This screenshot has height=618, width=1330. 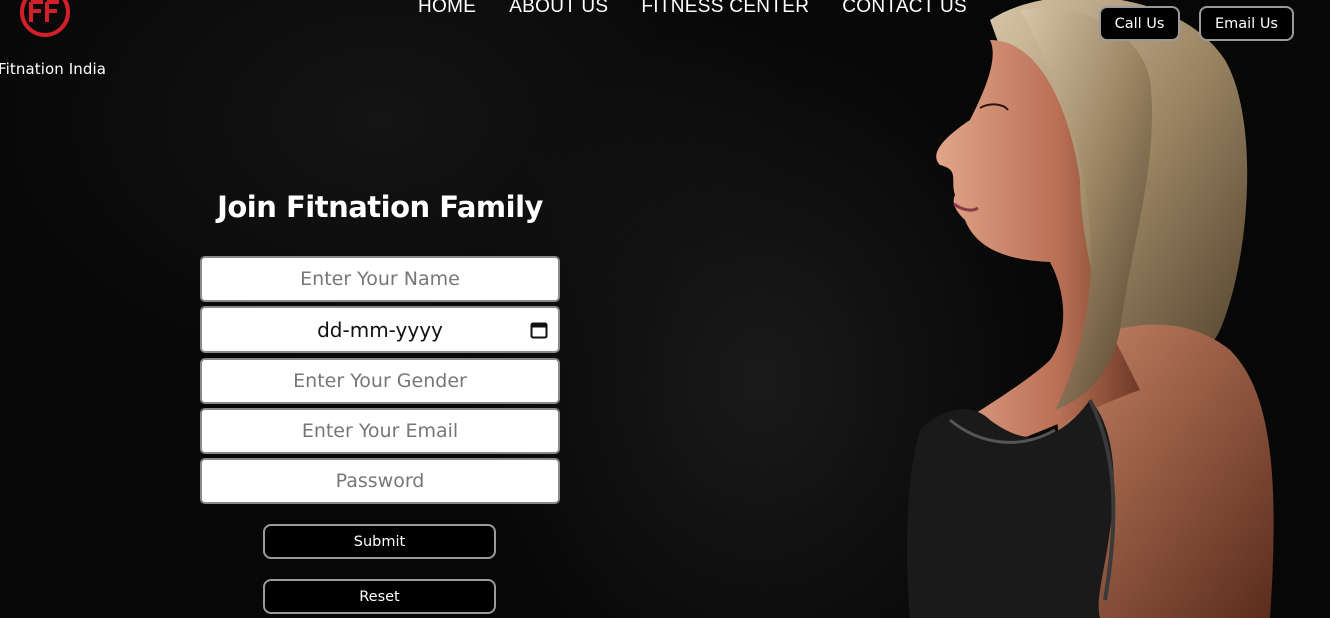 I want to click on reset-button: Reset, so click(x=379, y=596).